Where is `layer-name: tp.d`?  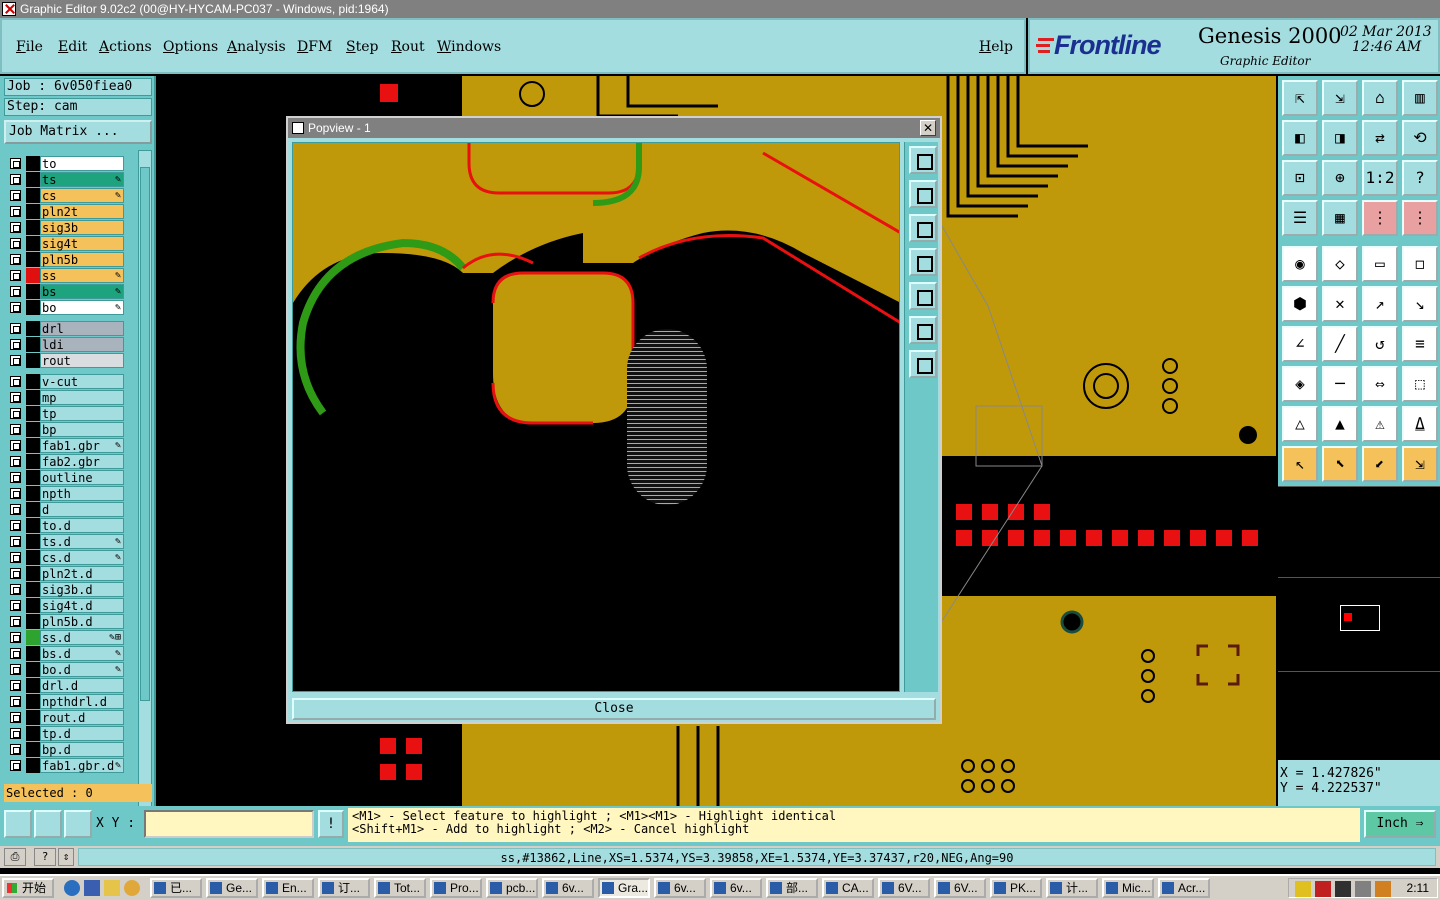 layer-name: tp.d is located at coordinates (82, 733).